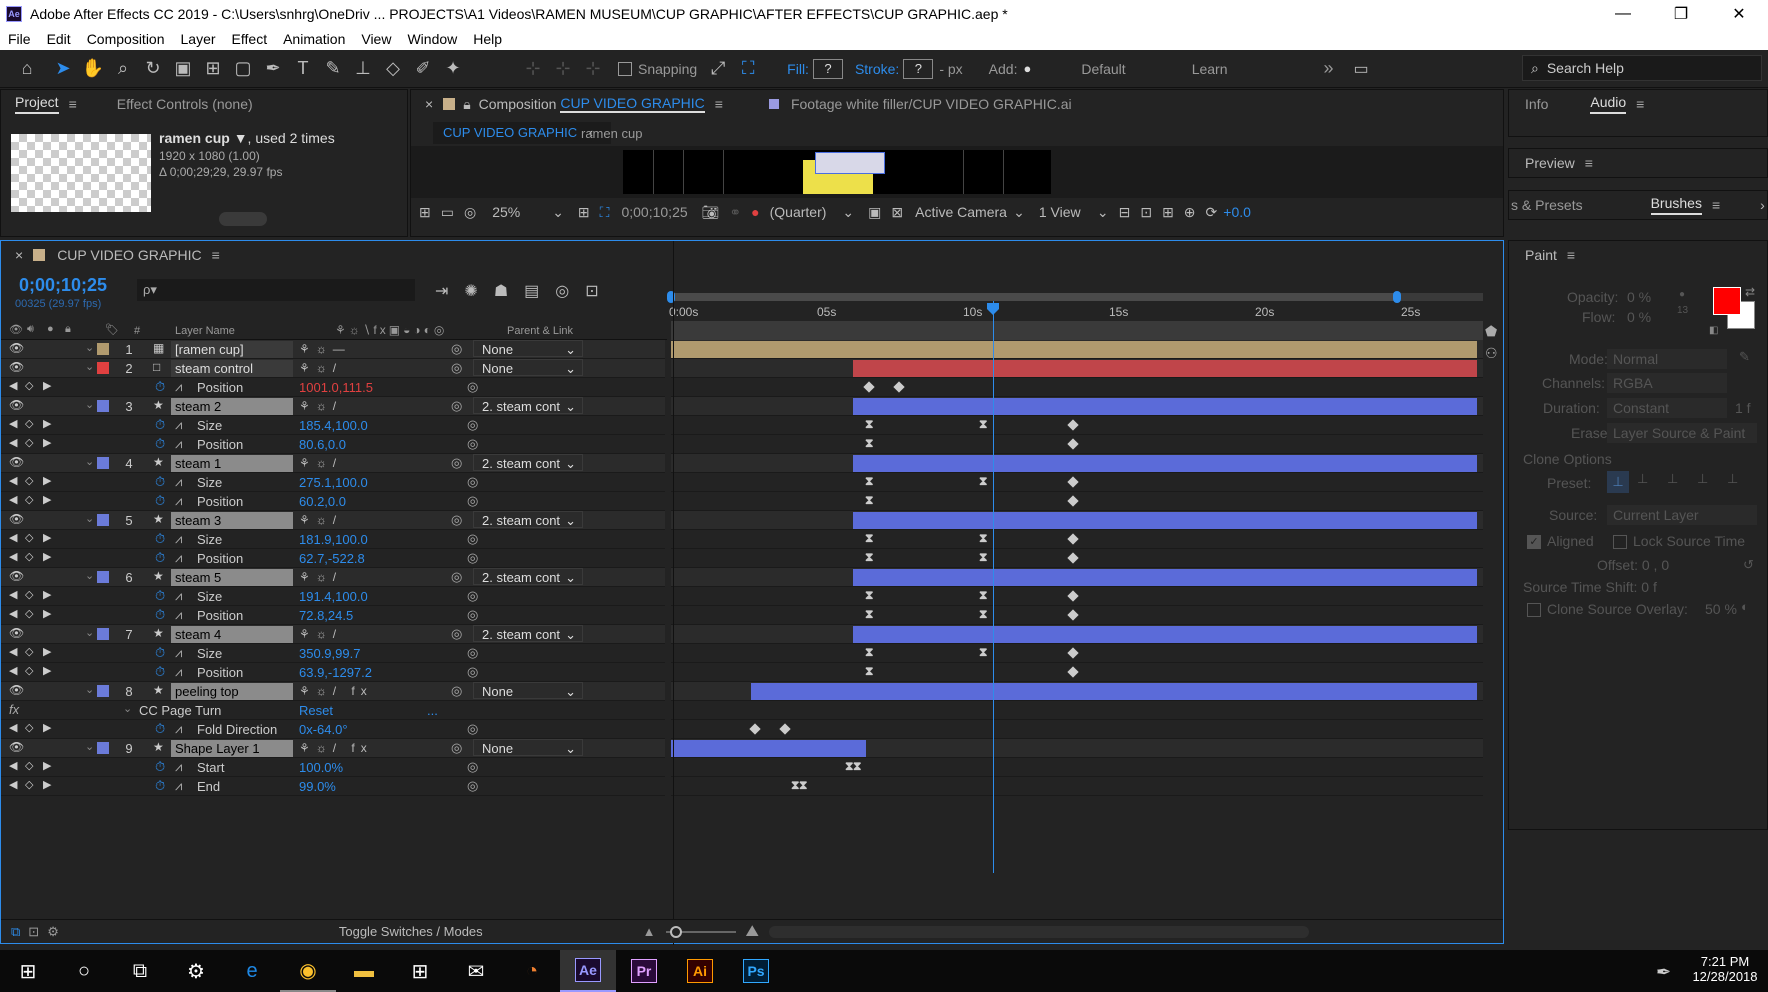 This screenshot has height=992, width=1768. I want to click on home-icon: ⌂, so click(27, 69).